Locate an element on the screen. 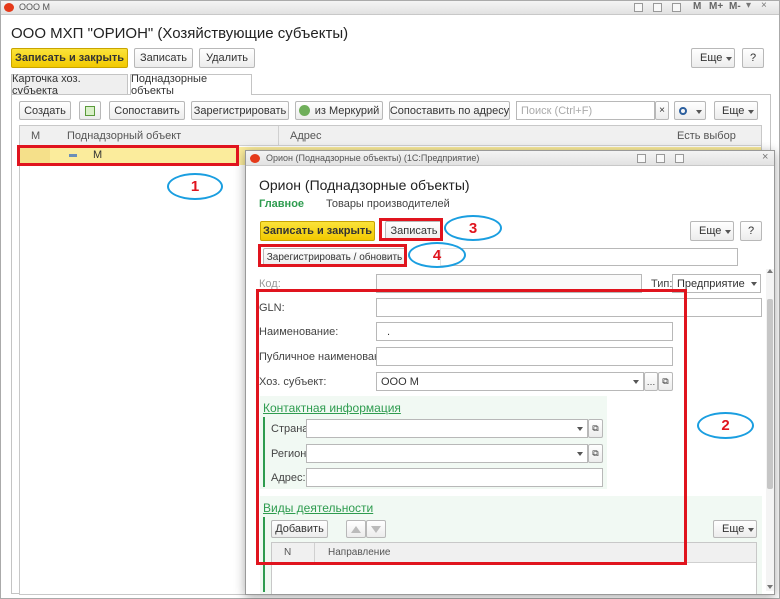  titlebar-mplus-button: M+ is located at coordinates (716, 6).